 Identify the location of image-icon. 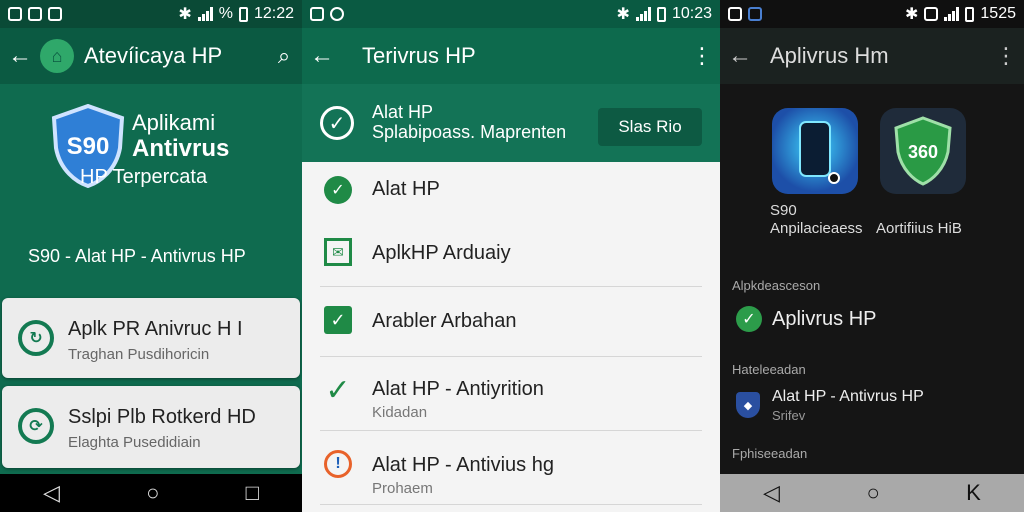
(55, 14).